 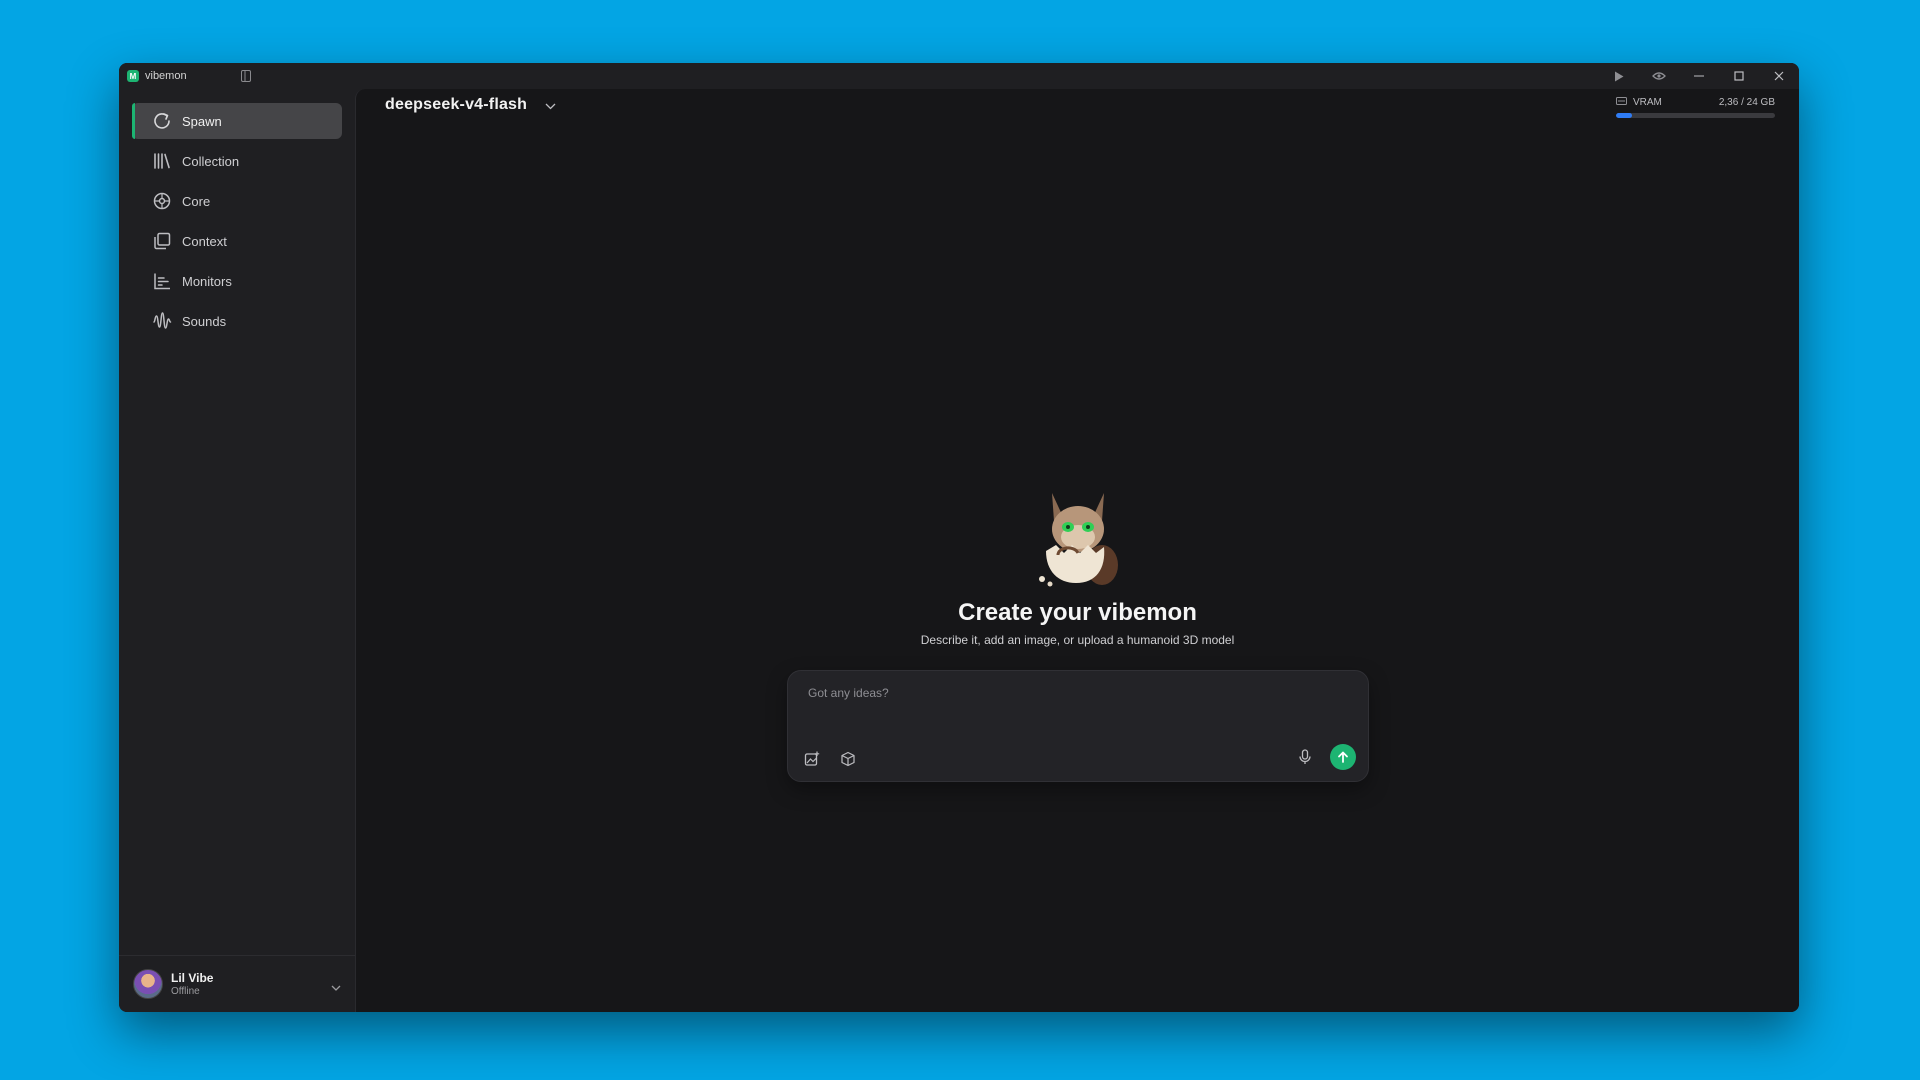 What do you see at coordinates (162, 241) in the screenshot?
I see `context-icon` at bounding box center [162, 241].